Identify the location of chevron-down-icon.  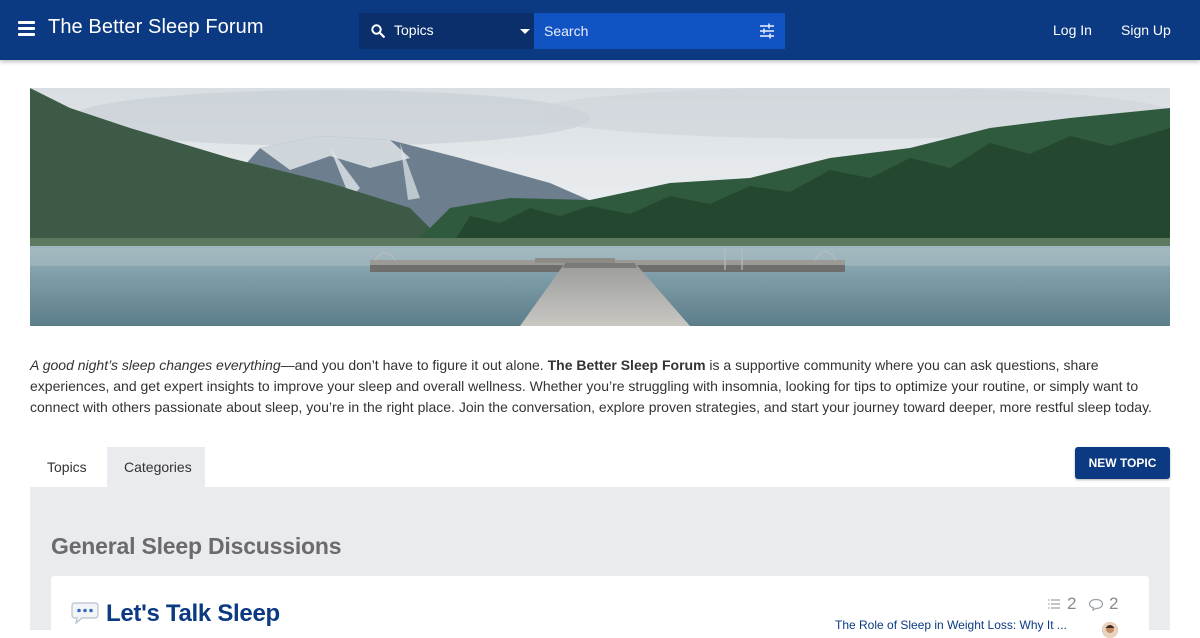
(525, 31).